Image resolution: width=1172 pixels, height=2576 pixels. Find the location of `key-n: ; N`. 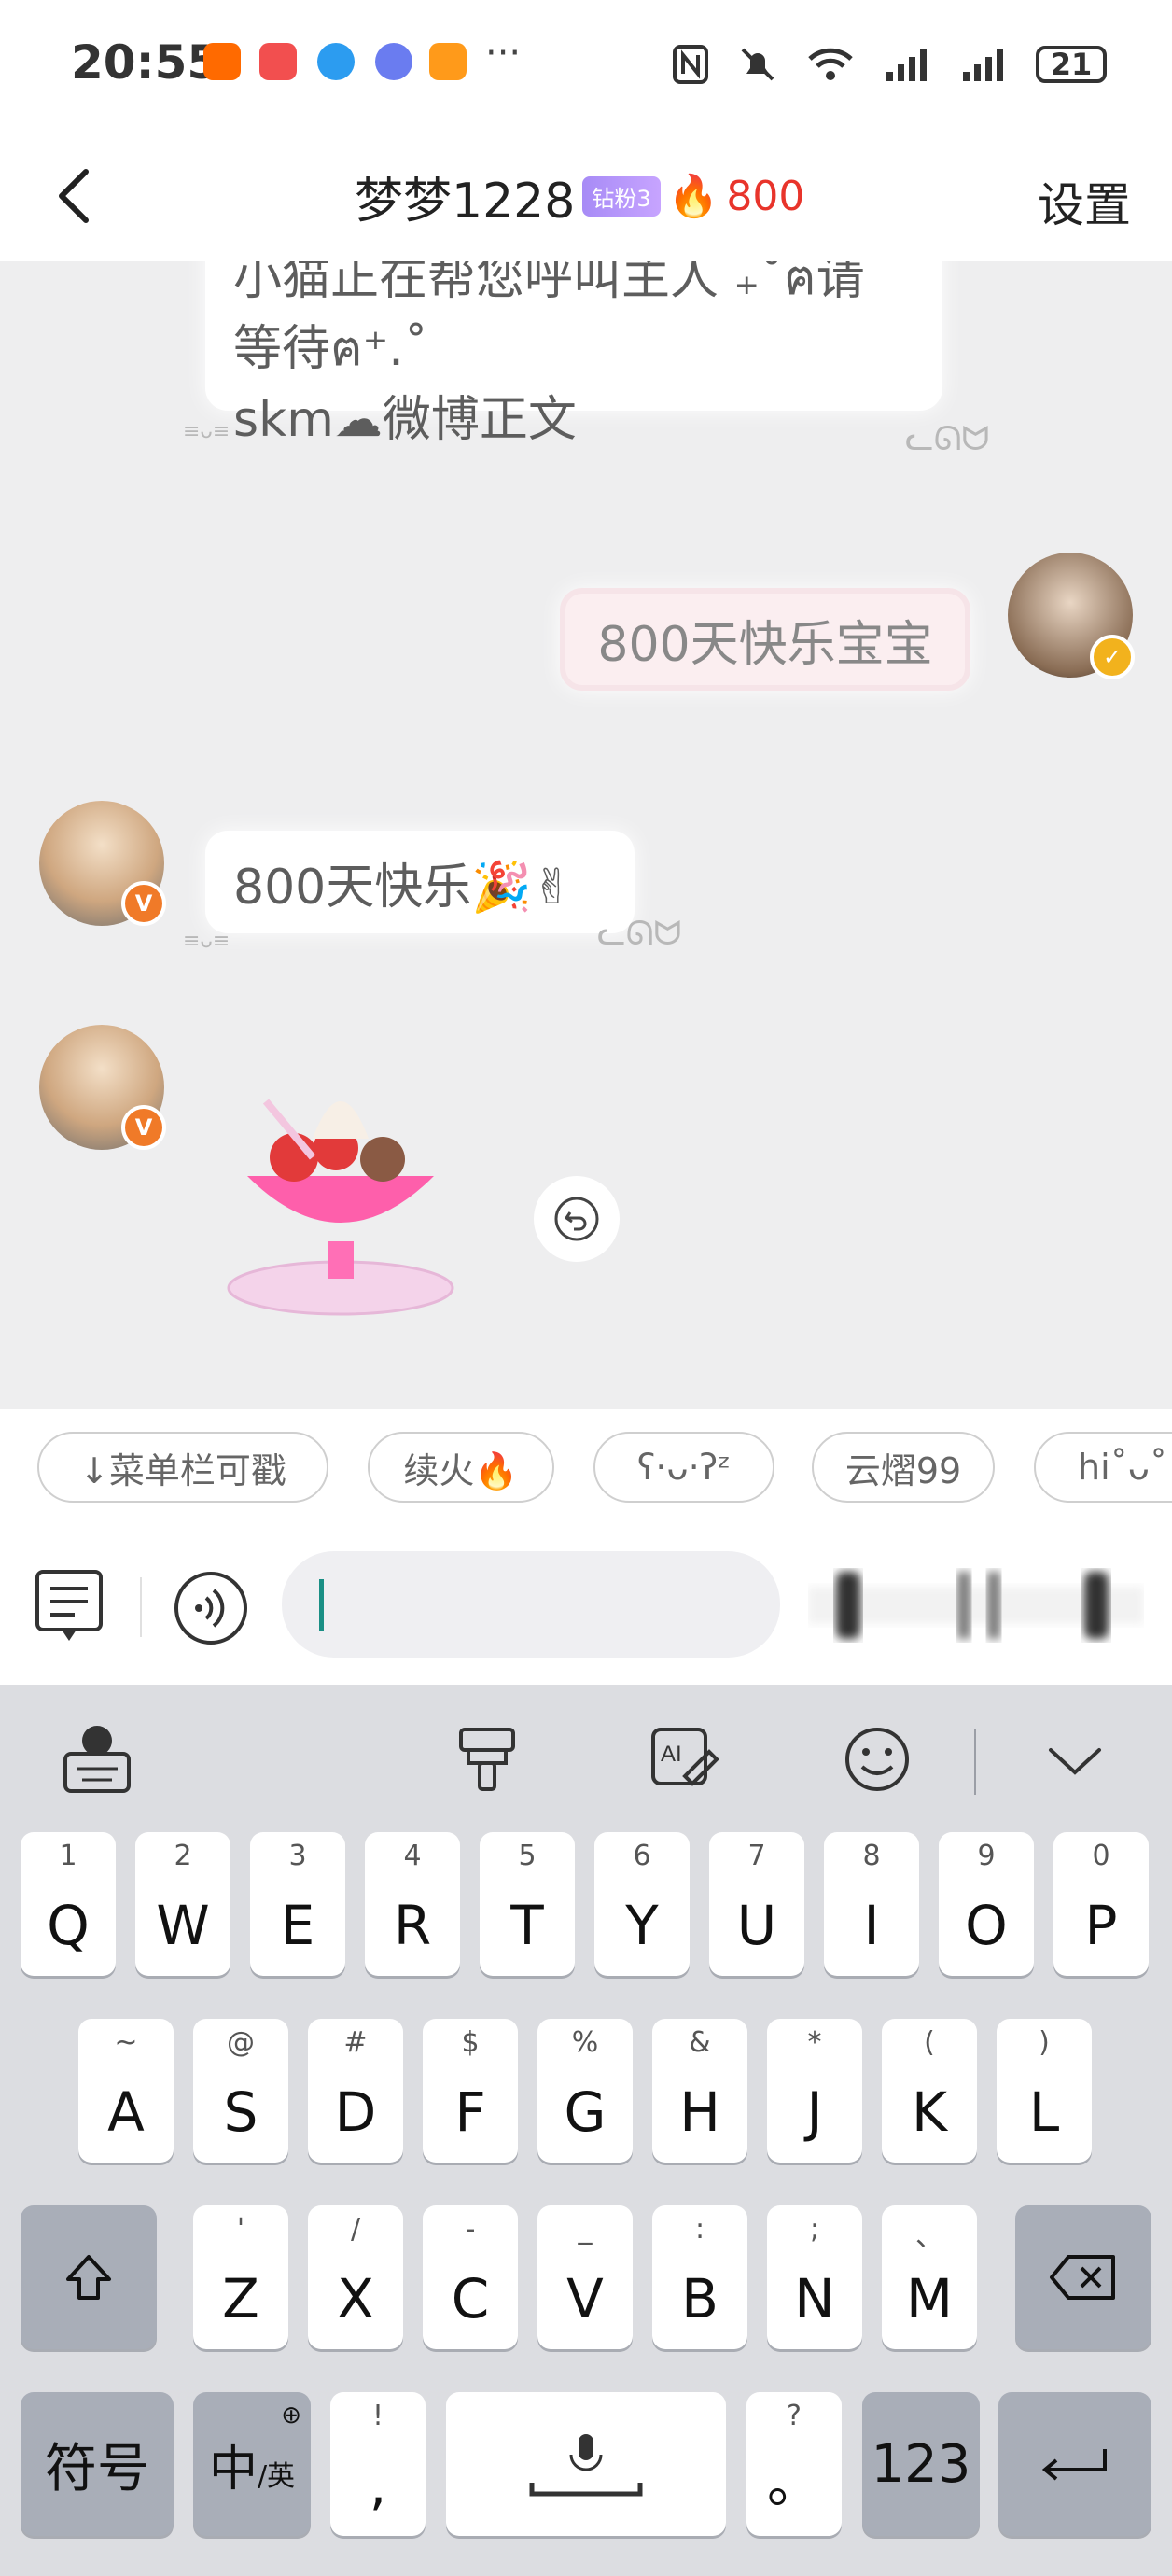

key-n: ; N is located at coordinates (814, 2277).